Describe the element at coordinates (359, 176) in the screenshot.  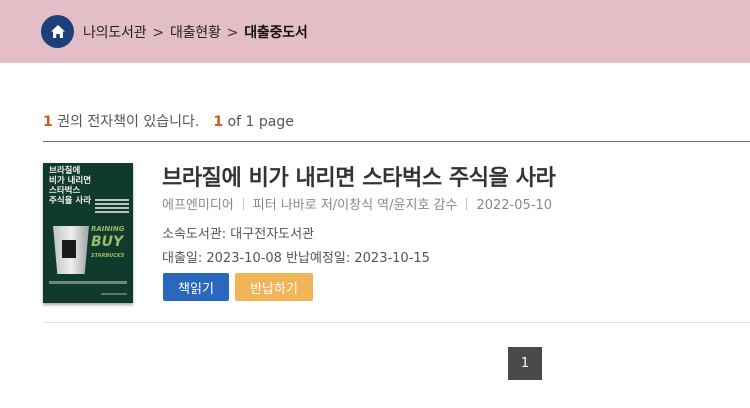
I see `book-title: 브라질에 비가 내리면 스타벅스 주식을 사라` at that location.